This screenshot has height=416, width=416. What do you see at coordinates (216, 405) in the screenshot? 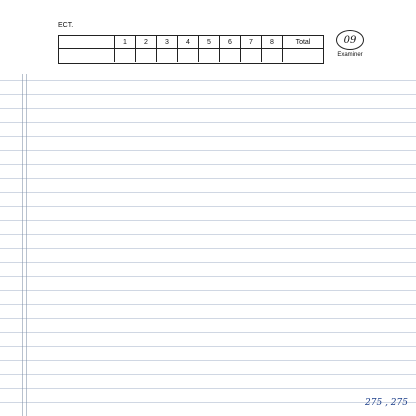
I see `footer-marks: 275 , 275` at bounding box center [216, 405].